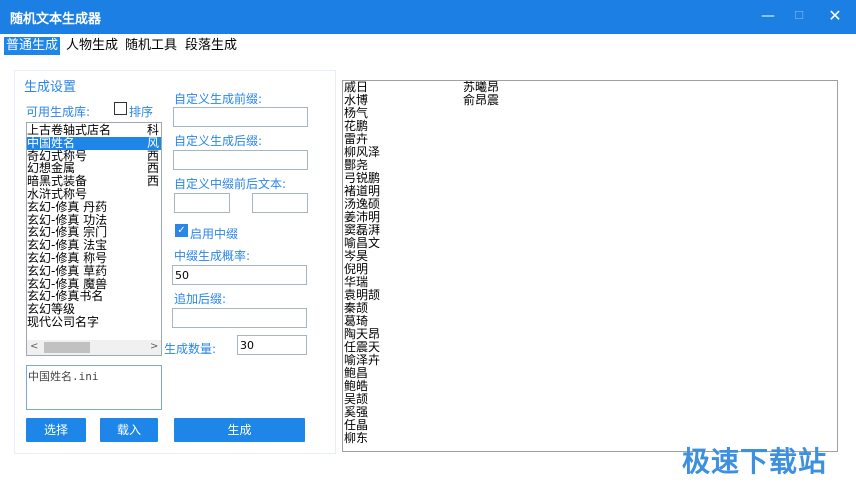 This screenshot has height=487, width=856. I want to click on prefix-input, so click(240, 117).